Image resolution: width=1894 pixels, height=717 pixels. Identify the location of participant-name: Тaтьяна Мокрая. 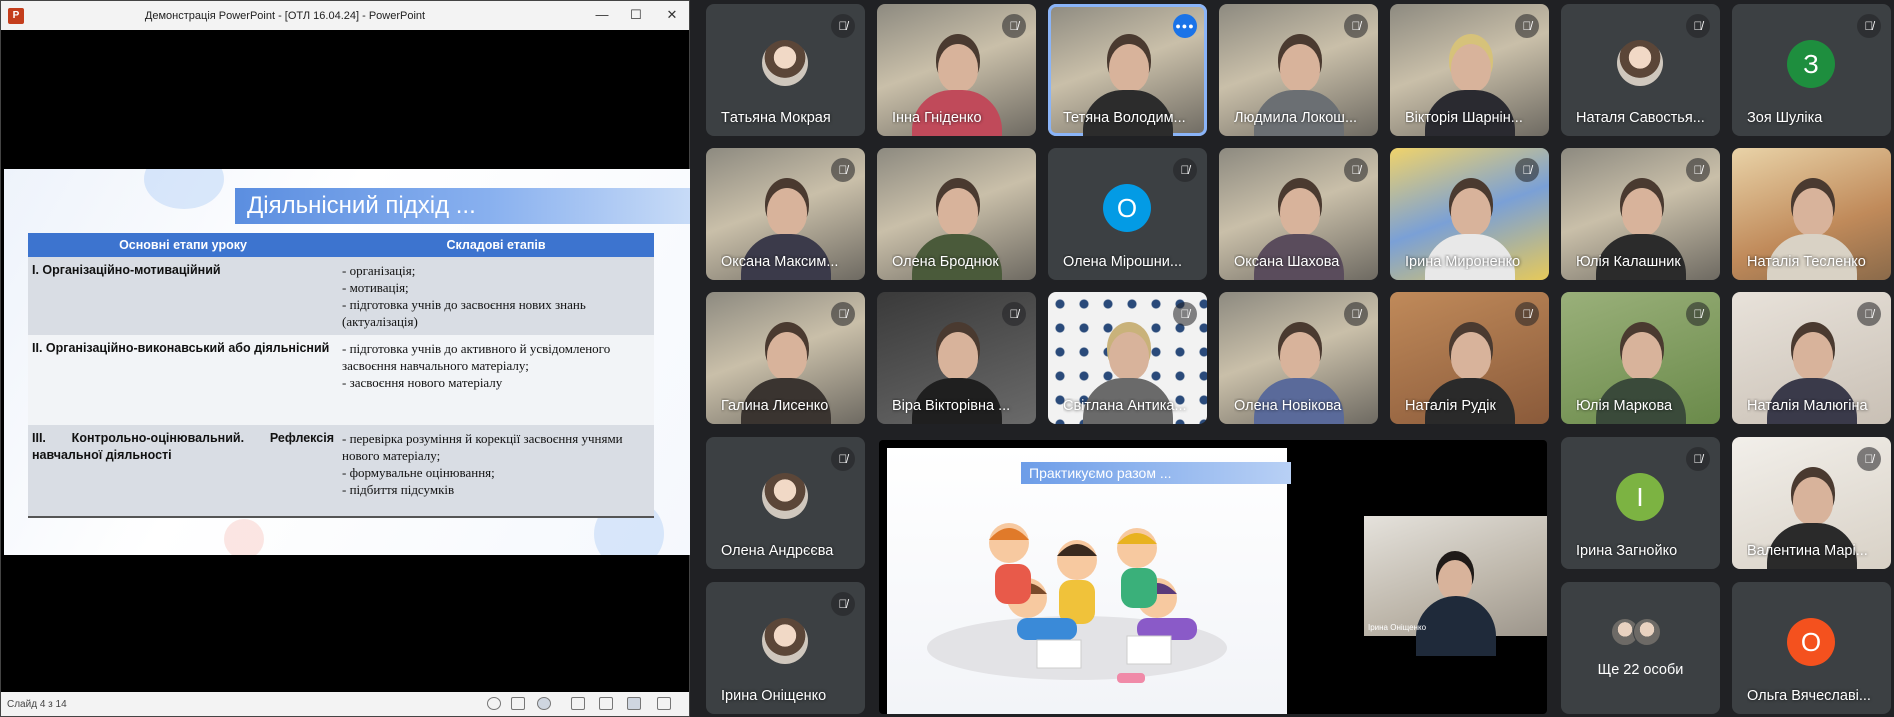
(776, 118).